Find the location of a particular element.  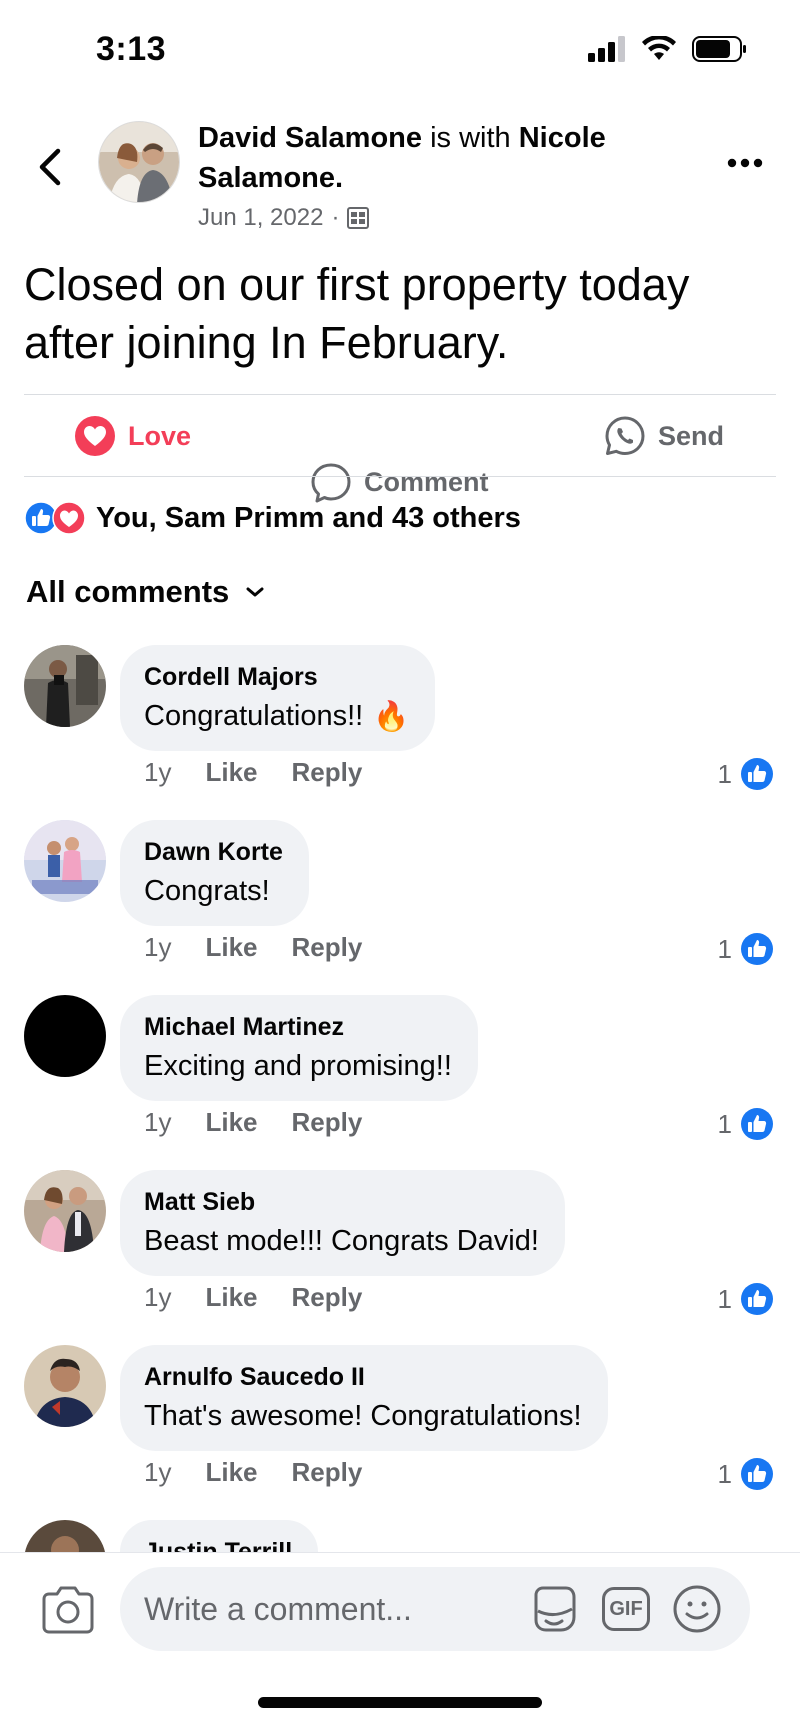

more-dots-icon is located at coordinates (745, 163).